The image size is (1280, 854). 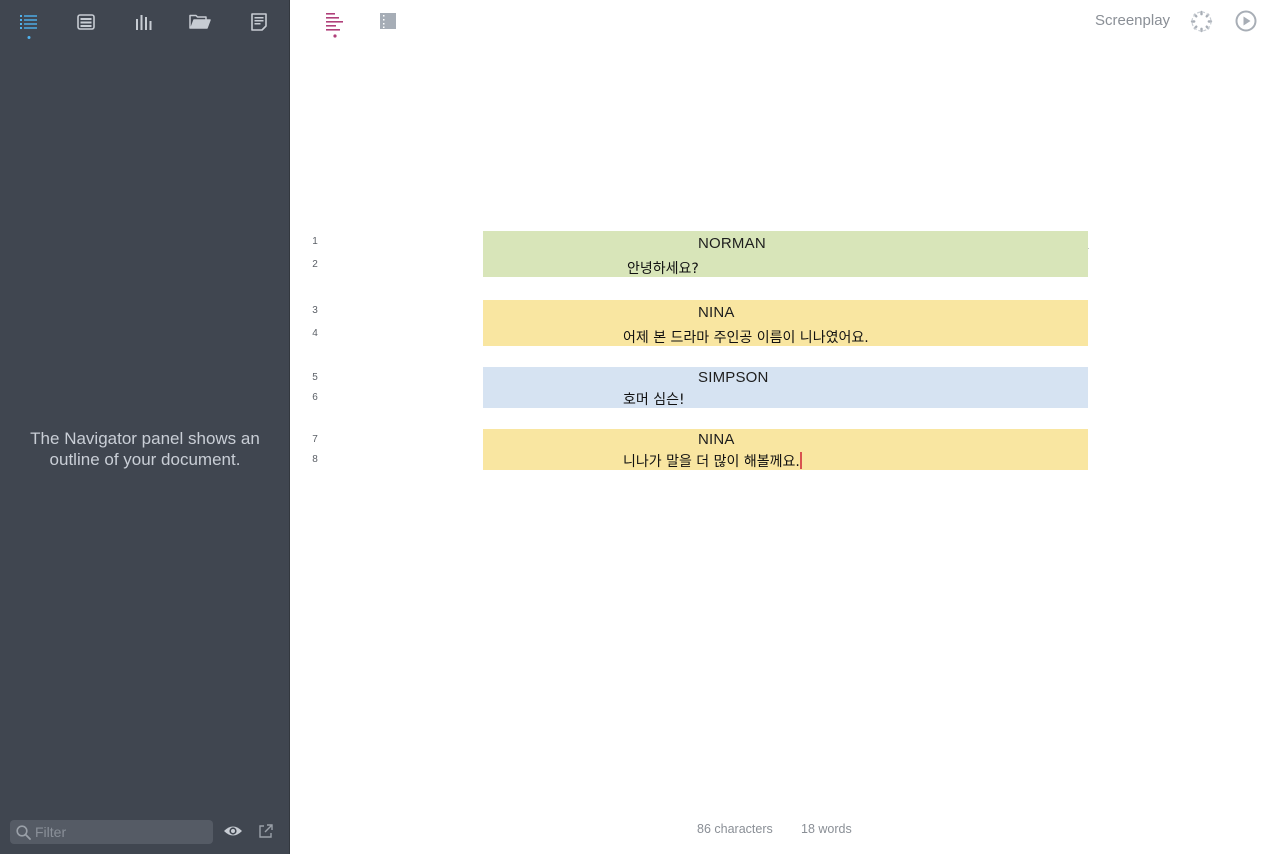 I want to click on dialogue-text: 안녕하세요?, so click(x=663, y=268).